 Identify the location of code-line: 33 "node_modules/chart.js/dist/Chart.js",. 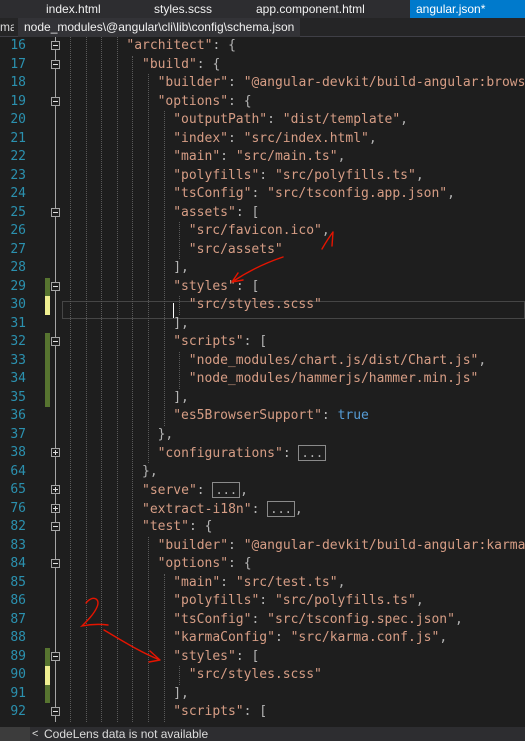
(262, 361).